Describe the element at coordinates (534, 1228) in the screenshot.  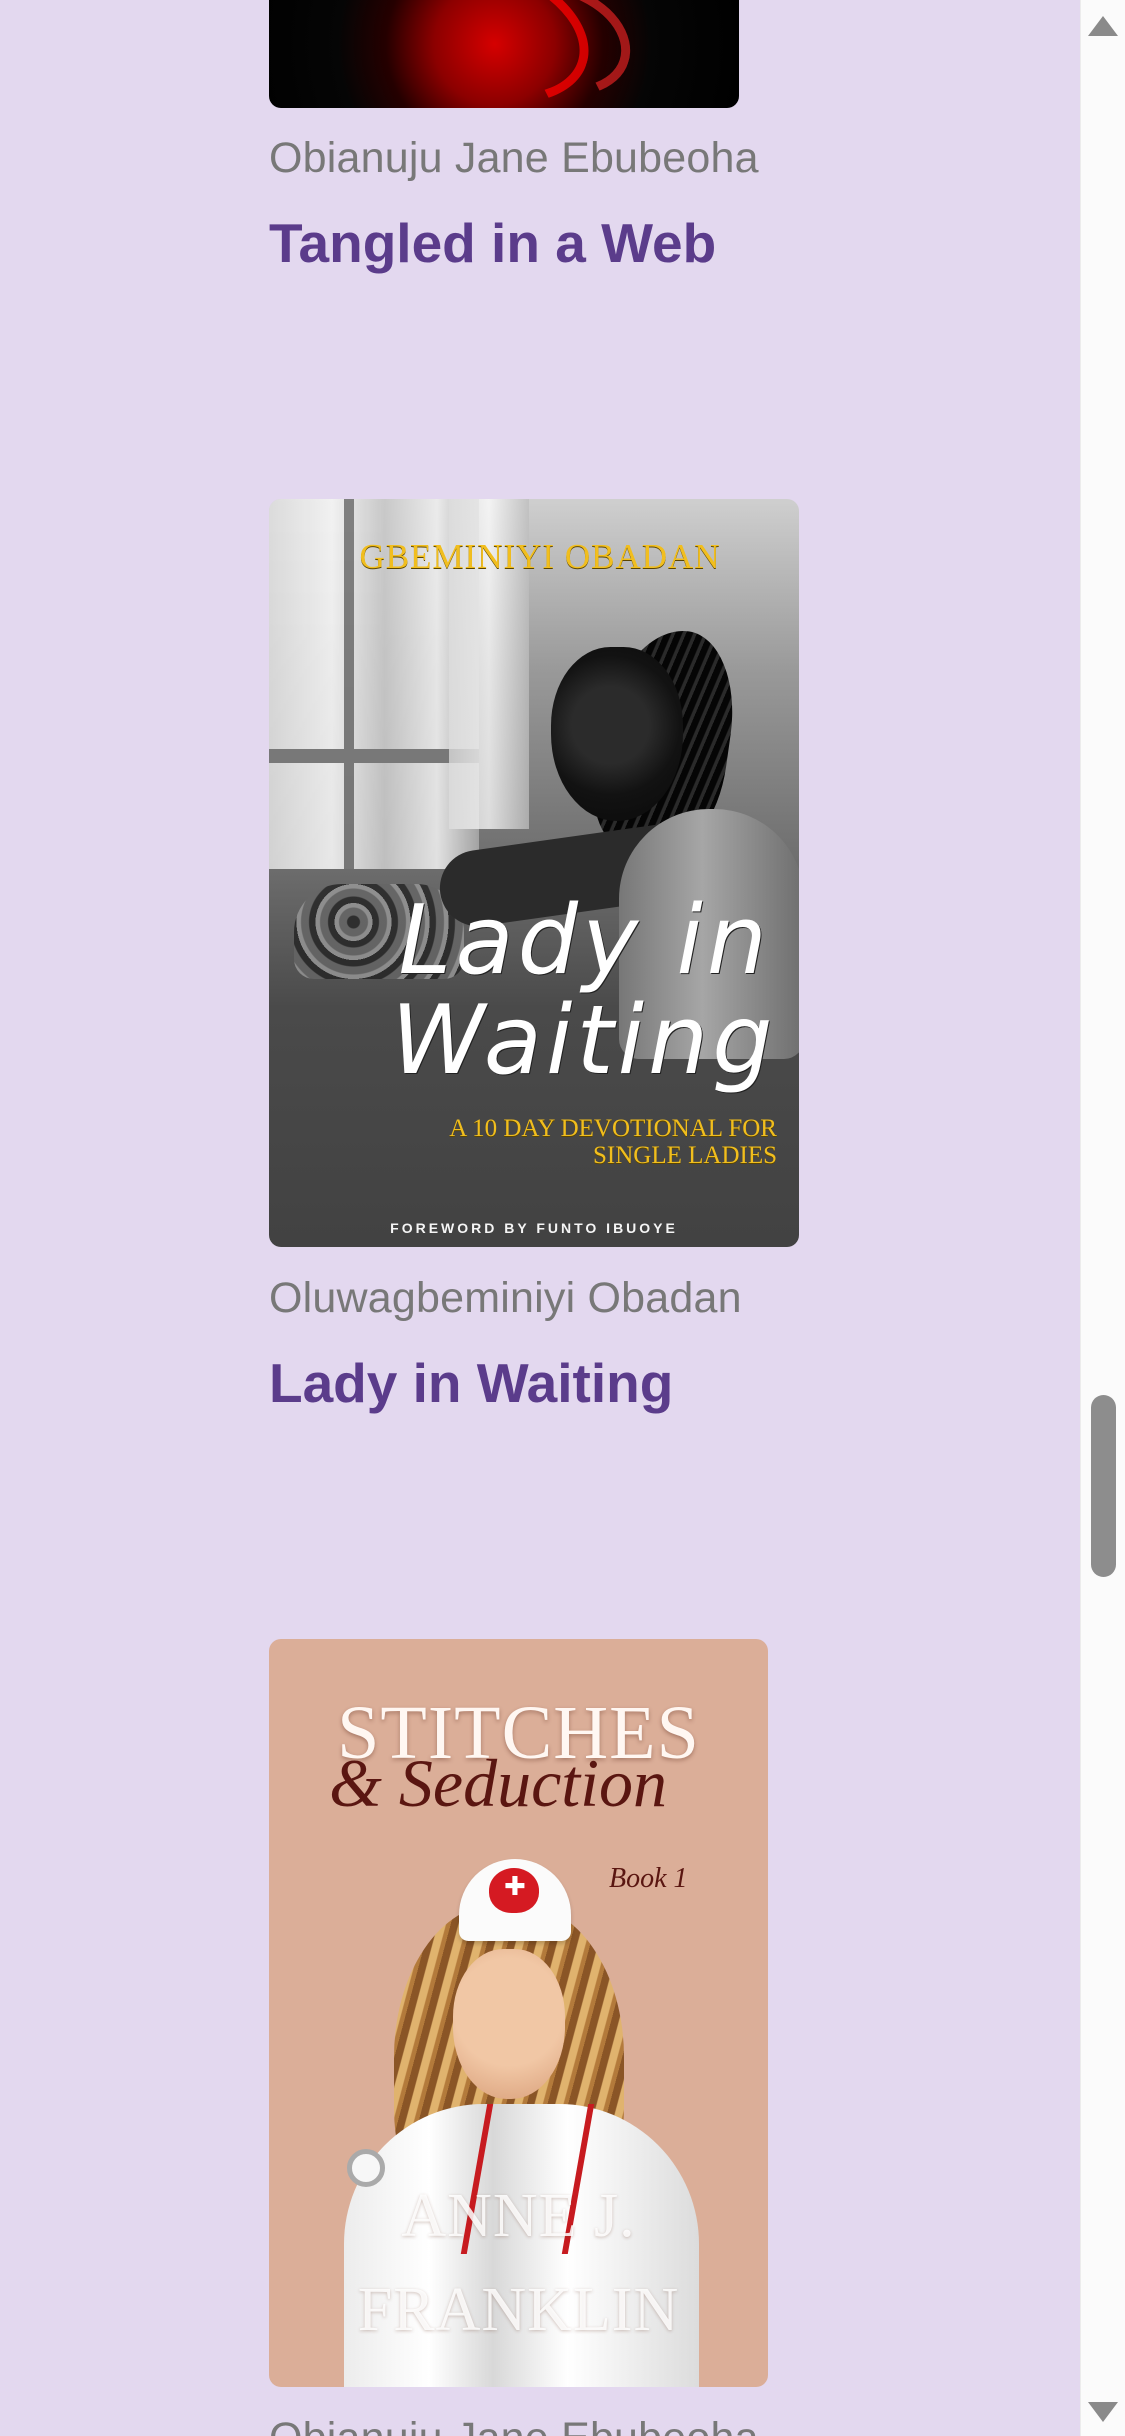
I see `cover-foreword-text: FOREWORD BY FUNTO IBUOYE` at that location.